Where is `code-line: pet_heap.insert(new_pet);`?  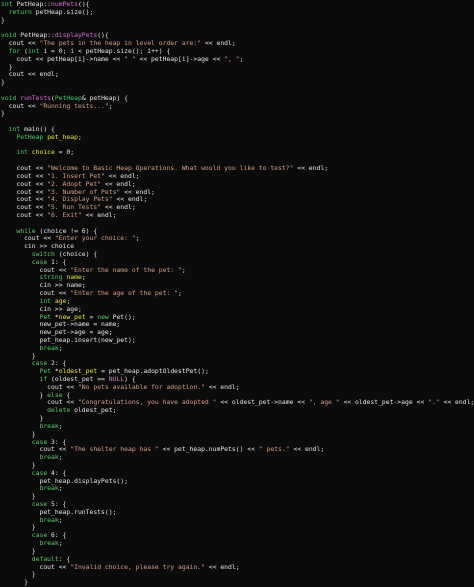
code-line: pet_heap.insert(new_pet); is located at coordinates (237, 340).